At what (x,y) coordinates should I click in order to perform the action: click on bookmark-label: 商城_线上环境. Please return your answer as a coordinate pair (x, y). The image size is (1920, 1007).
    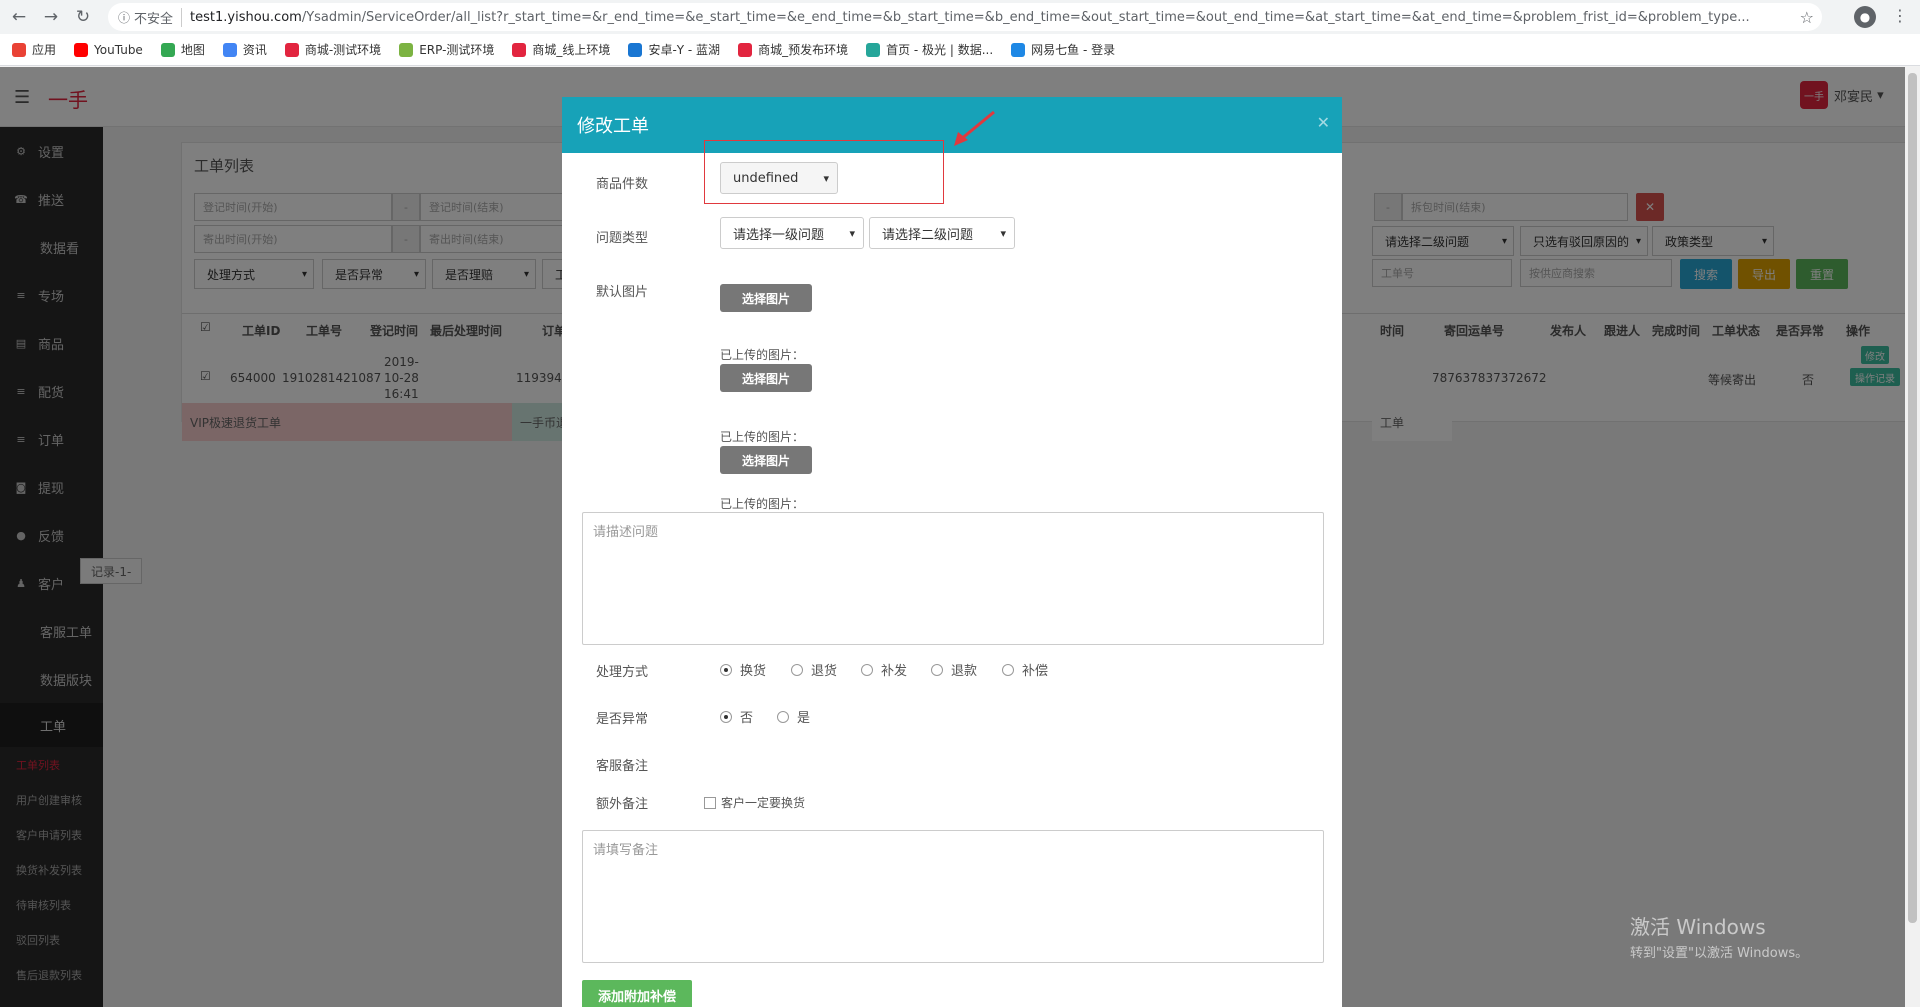
    Looking at the image, I should click on (571, 50).